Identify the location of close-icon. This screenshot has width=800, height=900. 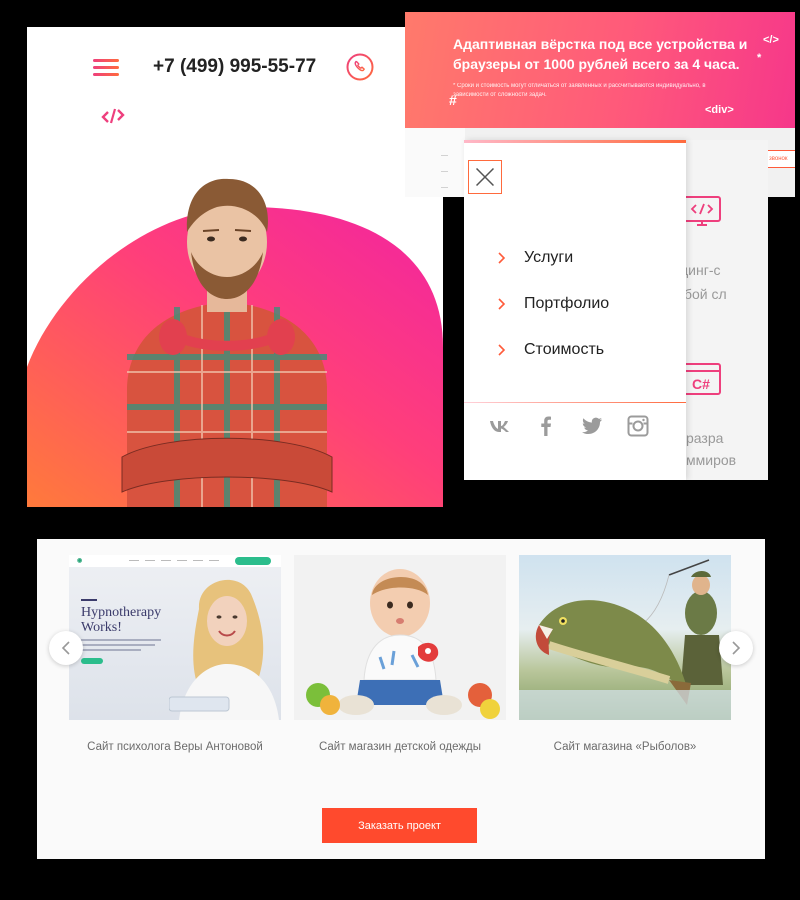
(485, 177).